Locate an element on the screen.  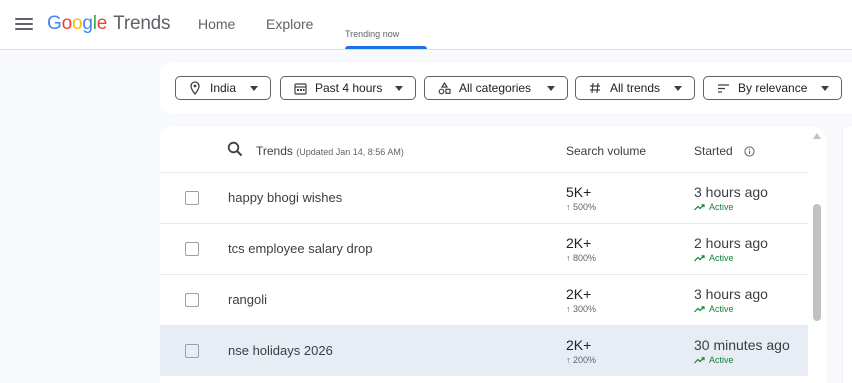
hashtag-icon is located at coordinates (595, 88).